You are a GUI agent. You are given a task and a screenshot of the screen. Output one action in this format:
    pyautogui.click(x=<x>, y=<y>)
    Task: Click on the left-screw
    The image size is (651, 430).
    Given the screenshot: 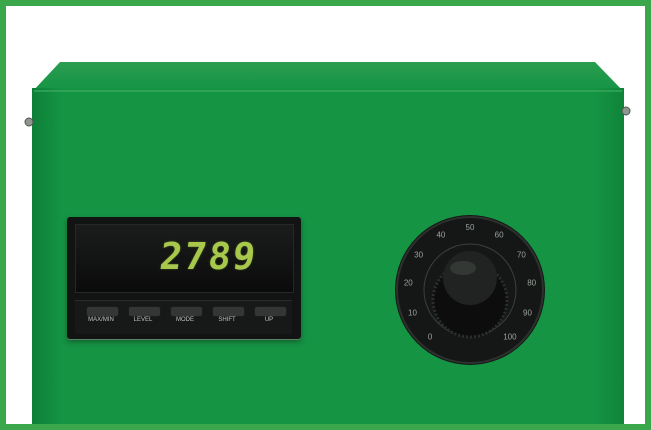 What is the action you would take?
    pyautogui.click(x=29, y=122)
    